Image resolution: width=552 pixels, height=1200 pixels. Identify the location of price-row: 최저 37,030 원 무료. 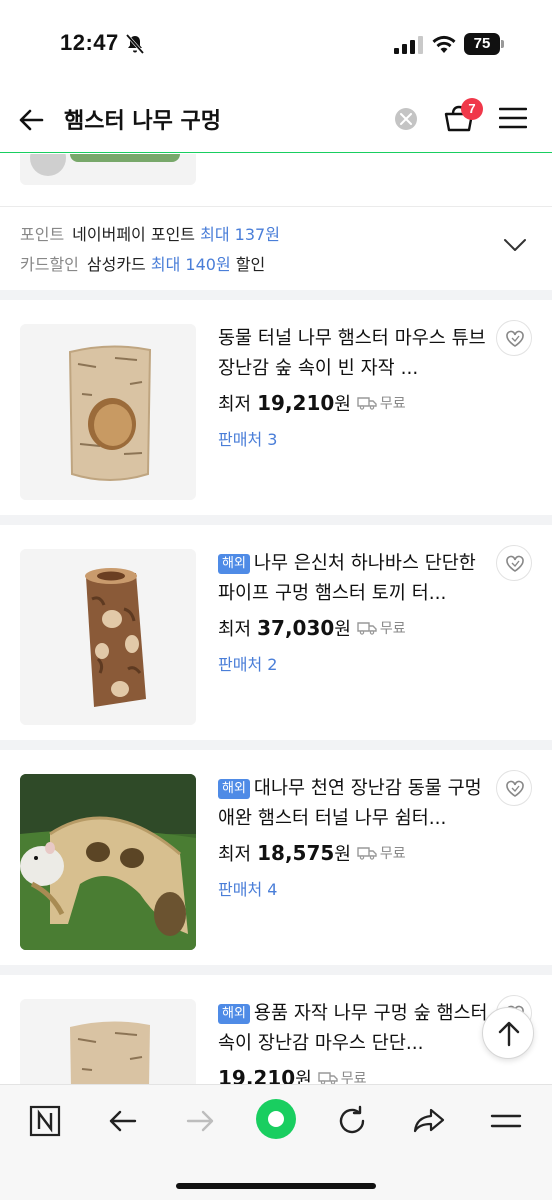
(312, 628).